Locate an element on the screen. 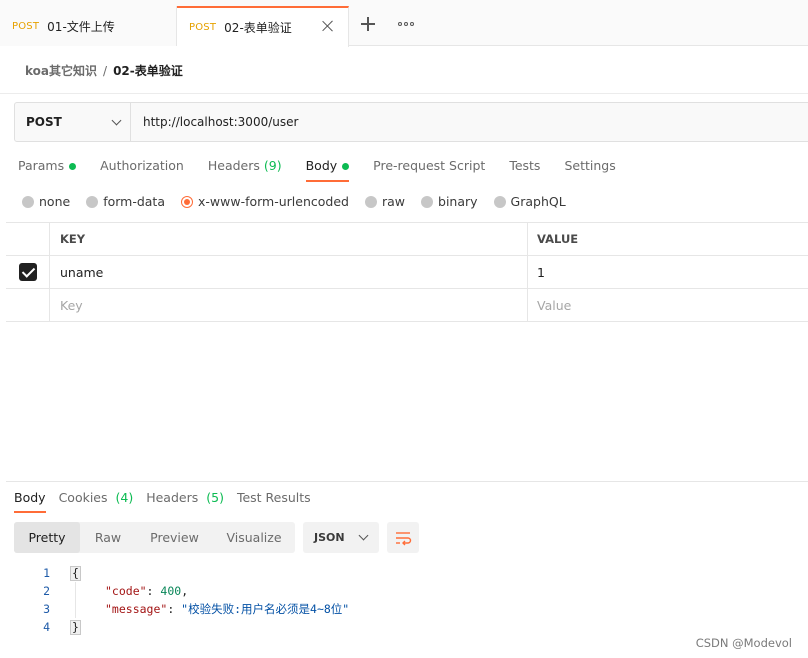 Image resolution: width=808 pixels, height=658 pixels. radio-urlencoded: x-www-form-urlencoded is located at coordinates (265, 201).